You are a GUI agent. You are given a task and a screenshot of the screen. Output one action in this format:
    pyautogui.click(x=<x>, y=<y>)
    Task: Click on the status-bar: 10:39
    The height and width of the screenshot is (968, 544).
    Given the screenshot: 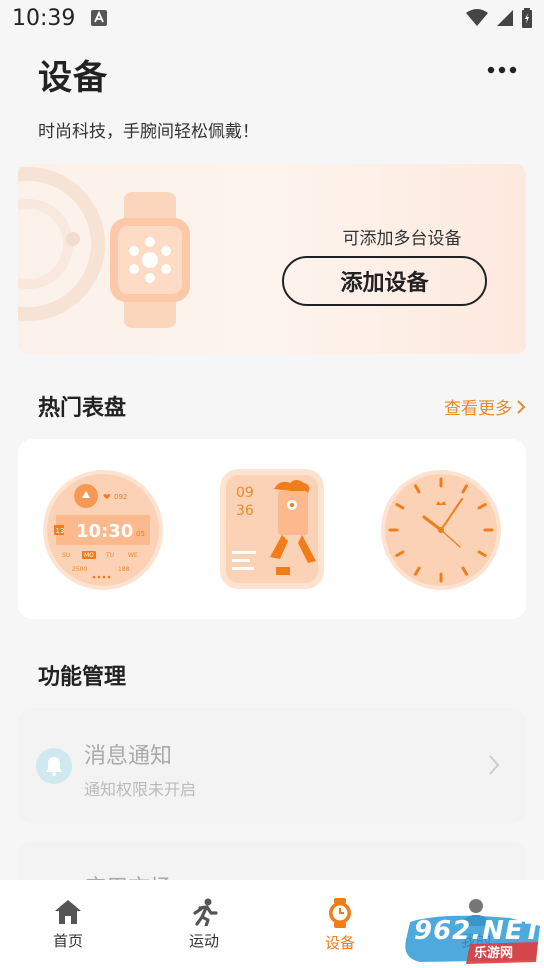 What is the action you would take?
    pyautogui.click(x=272, y=18)
    